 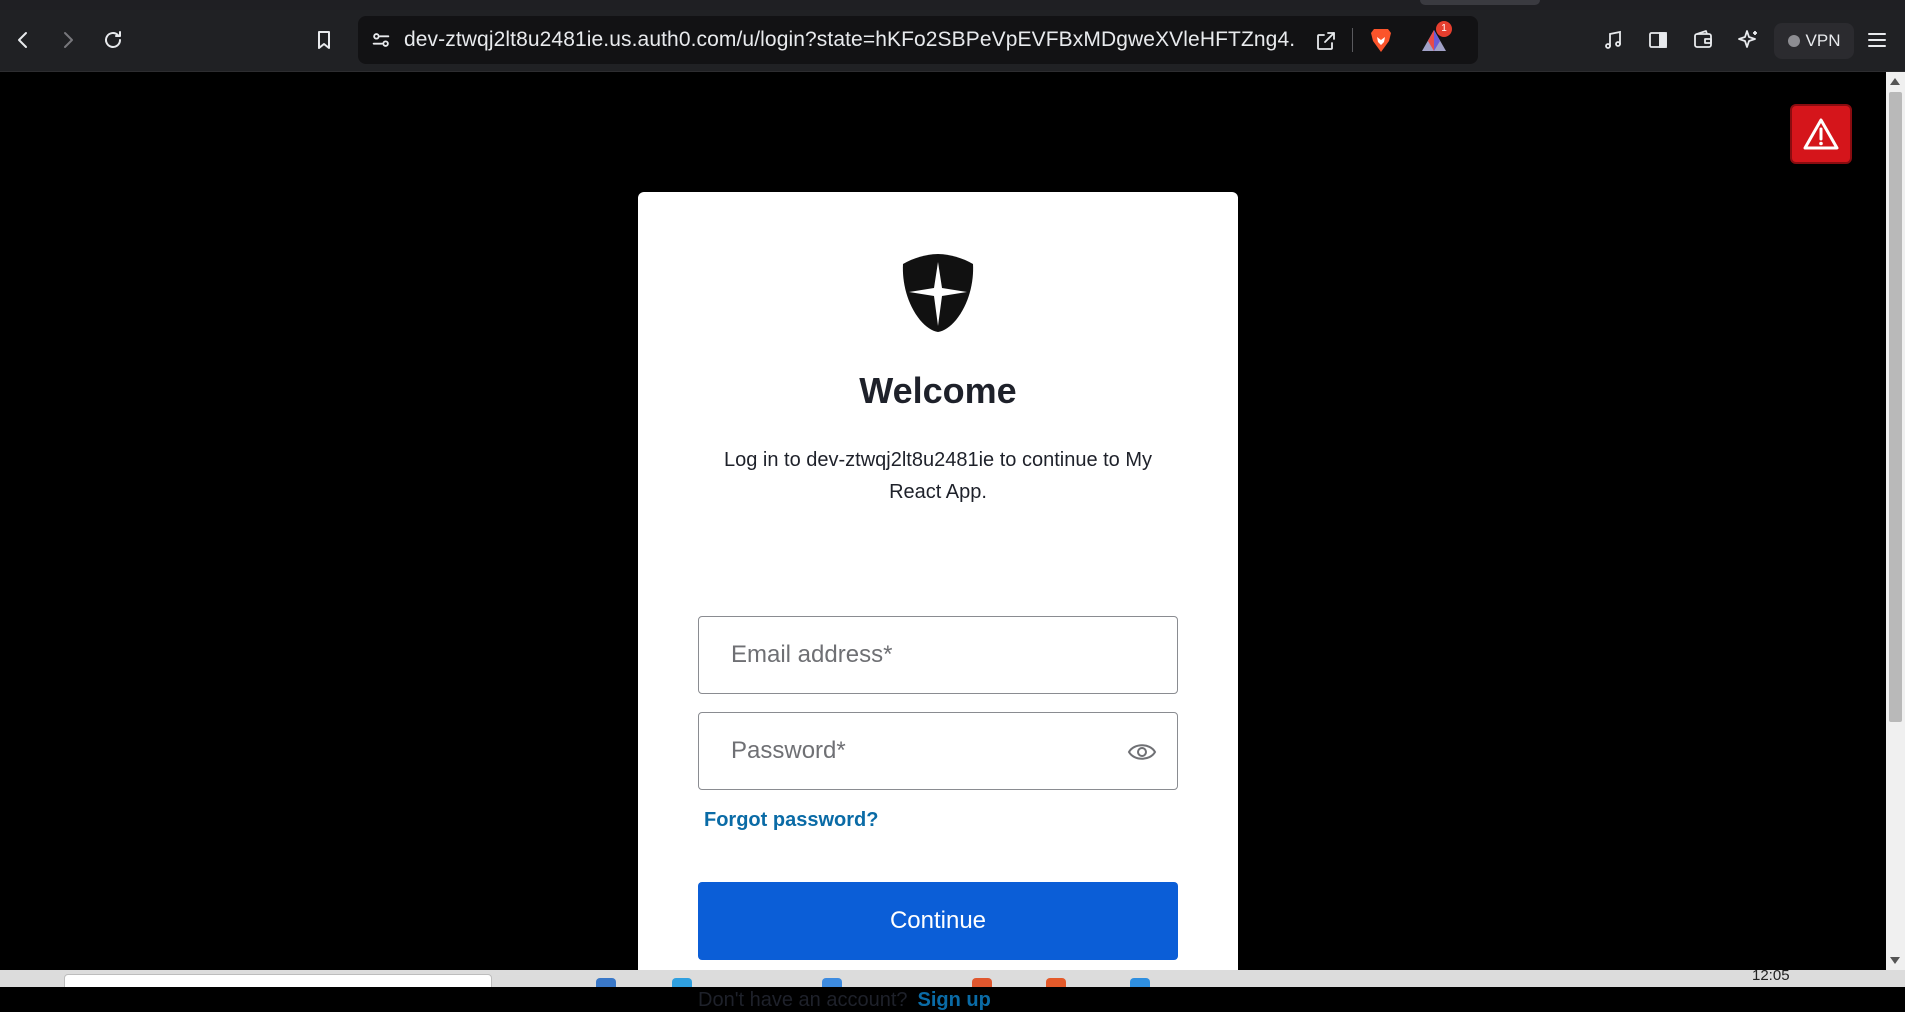 I want to click on vpn-button: VPN, so click(x=1814, y=41).